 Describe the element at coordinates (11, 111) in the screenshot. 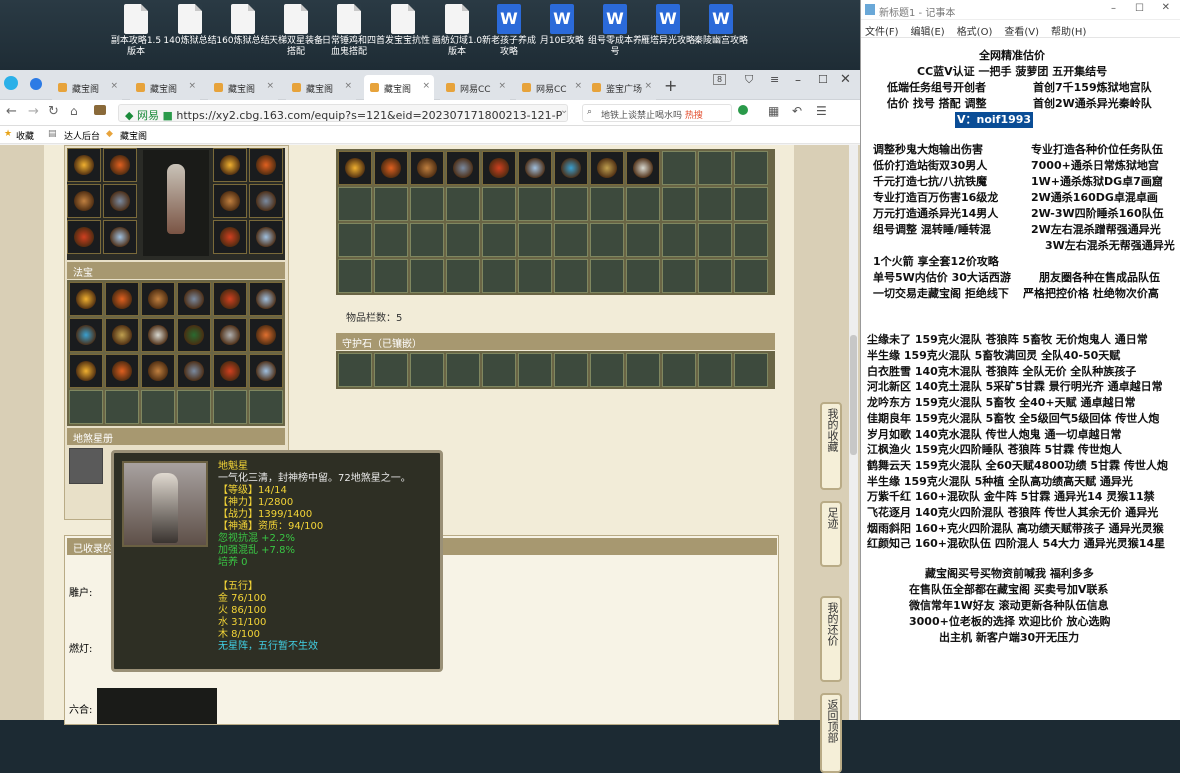

I see `back-icon: ←` at that location.